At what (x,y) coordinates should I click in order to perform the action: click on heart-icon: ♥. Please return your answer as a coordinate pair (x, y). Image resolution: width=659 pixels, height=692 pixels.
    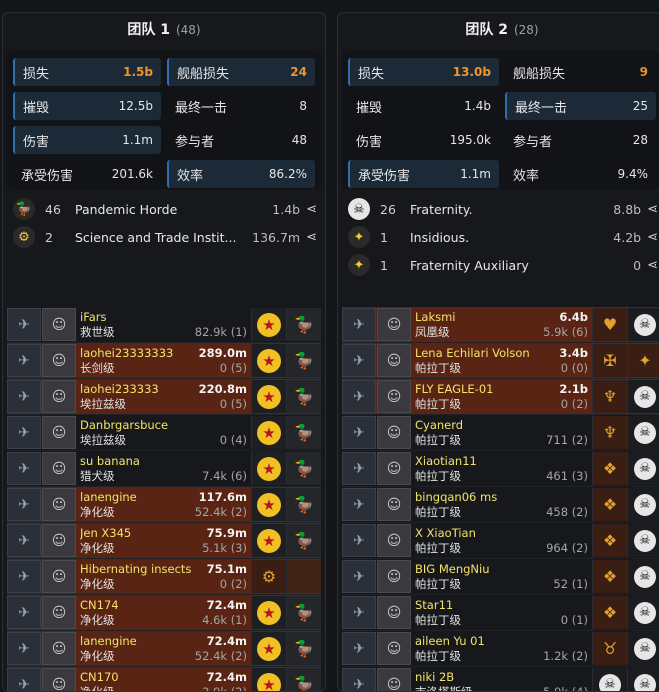
    Looking at the image, I should click on (609, 324).